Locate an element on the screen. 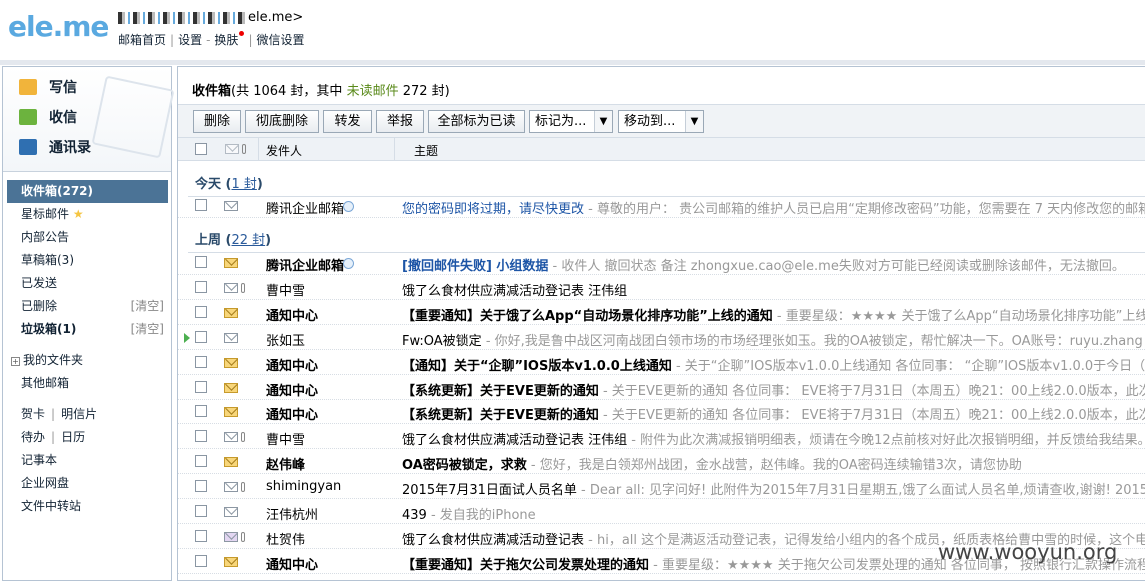 Image resolution: width=1145 pixels, height=581 pixels. nav-greeting-card: 贺卡 is located at coordinates (33, 414).